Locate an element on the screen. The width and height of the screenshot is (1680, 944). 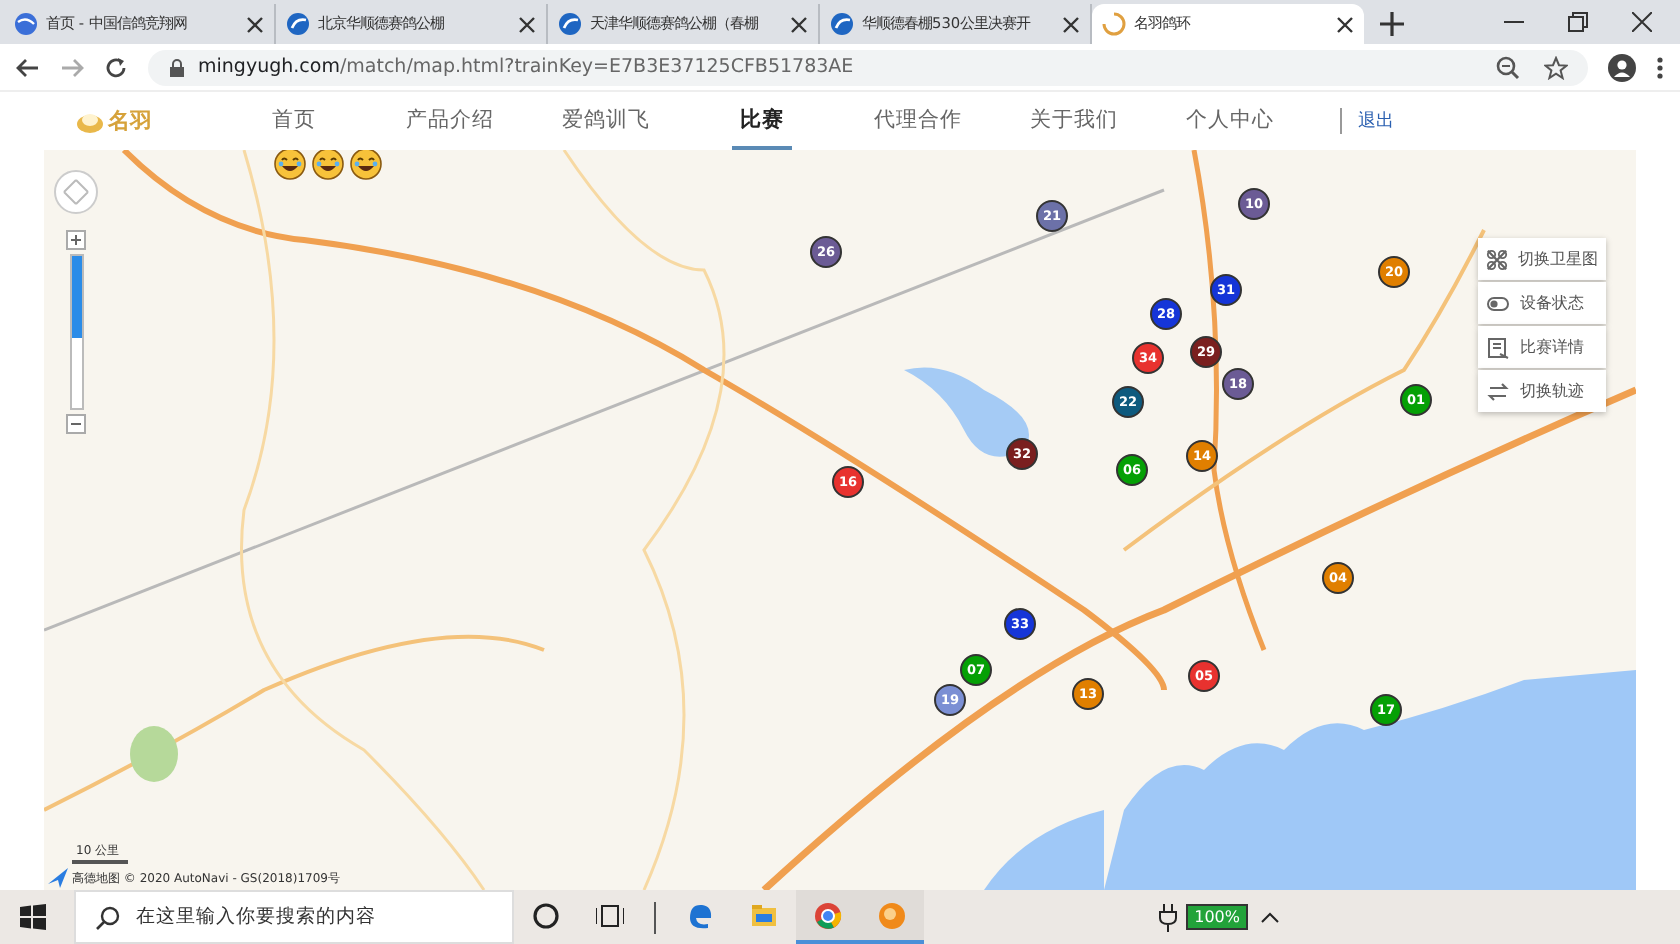
nav-link: 个人中心 is located at coordinates (1230, 121).